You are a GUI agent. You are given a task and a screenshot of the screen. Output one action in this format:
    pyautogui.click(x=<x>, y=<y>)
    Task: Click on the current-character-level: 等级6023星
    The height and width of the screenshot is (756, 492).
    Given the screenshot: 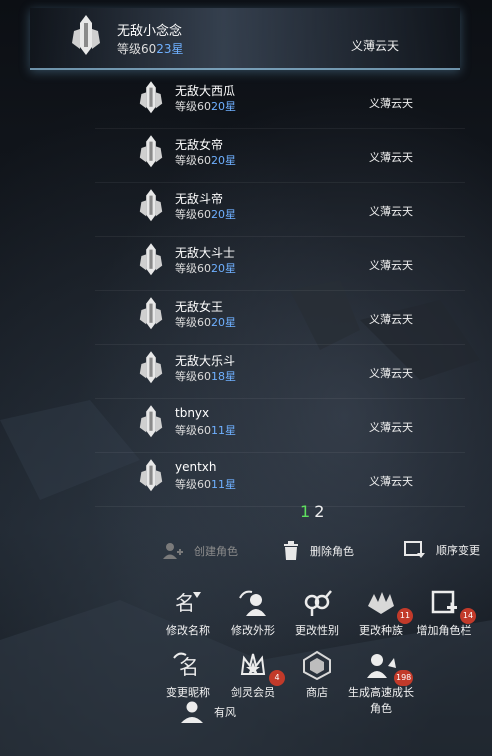 What is the action you would take?
    pyautogui.click(x=150, y=49)
    